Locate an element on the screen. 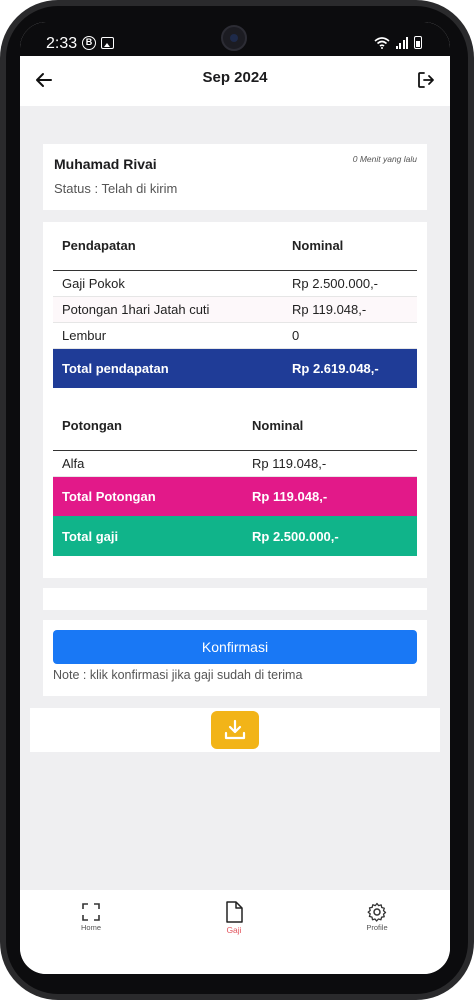 The image size is (474, 1000). nav-item-profile: Profile is located at coordinates (377, 917).